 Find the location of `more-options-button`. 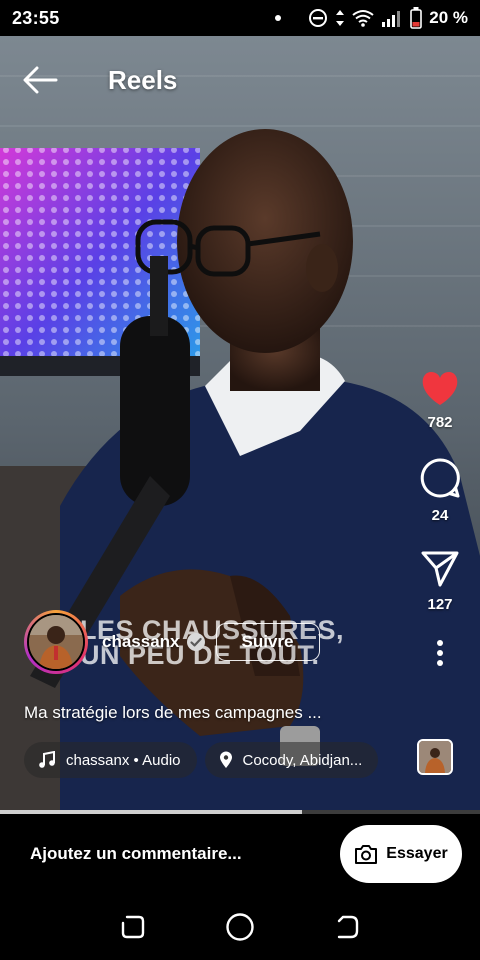

more-options-button is located at coordinates (440, 653).